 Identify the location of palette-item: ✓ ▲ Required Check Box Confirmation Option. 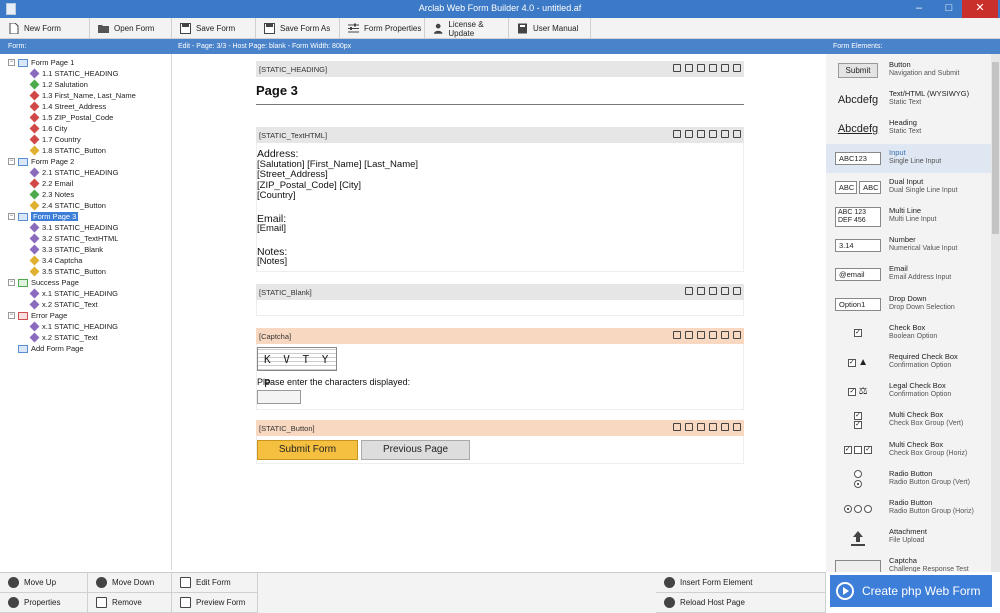
(908, 362).